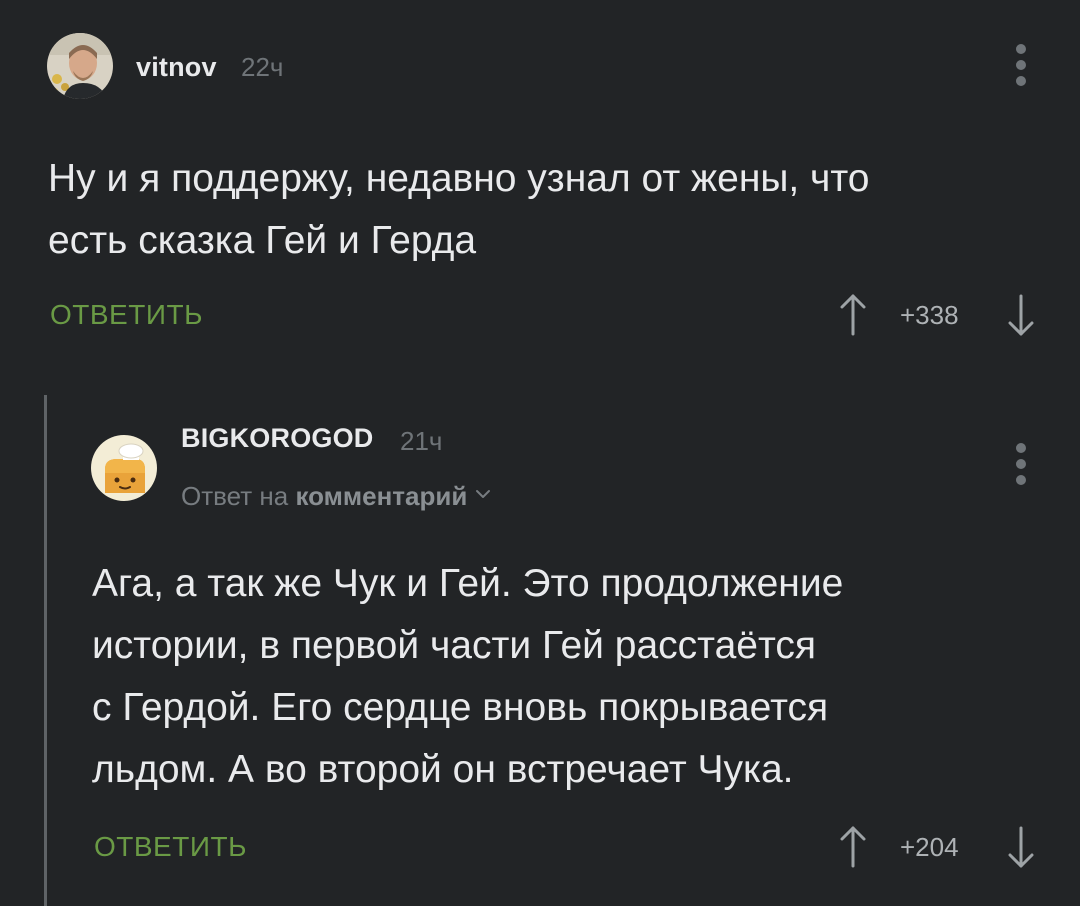 The width and height of the screenshot is (1080, 906). Describe the element at coordinates (929, 315) in the screenshot. I see `vote-score: +338` at that location.